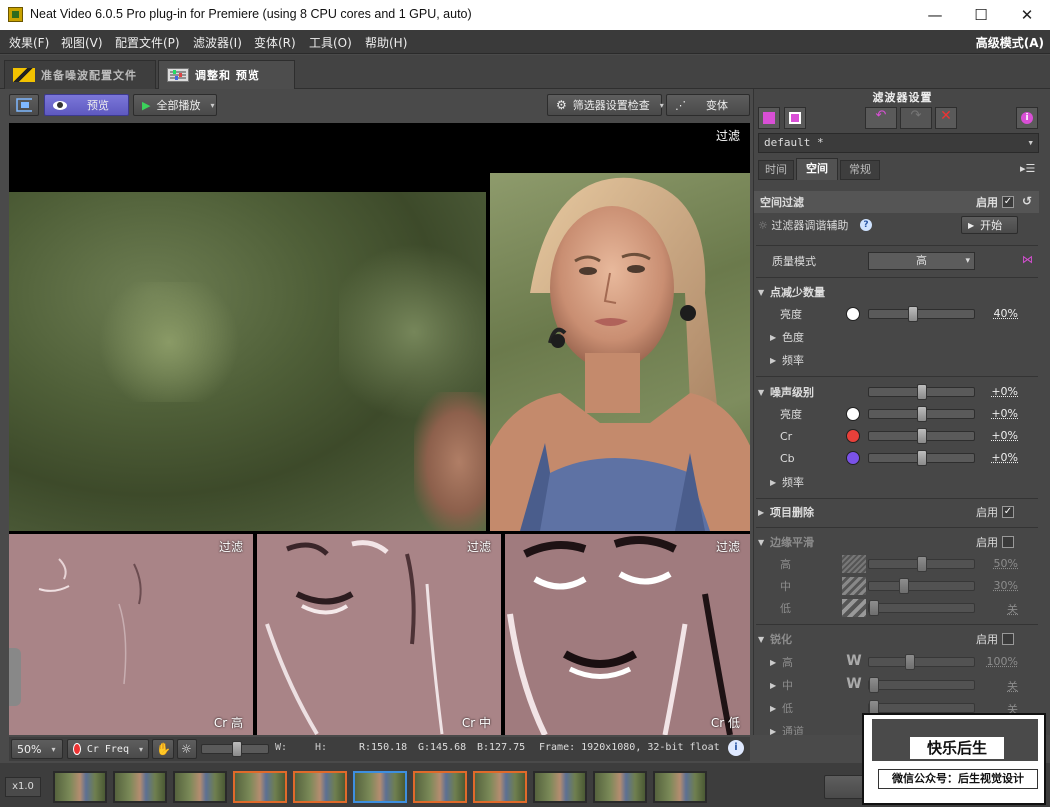 The width and height of the screenshot is (1050, 807). Describe the element at coordinates (80, 74) in the screenshot. I see `tab-prepare-profile: 准备噪波配置文件` at that location.